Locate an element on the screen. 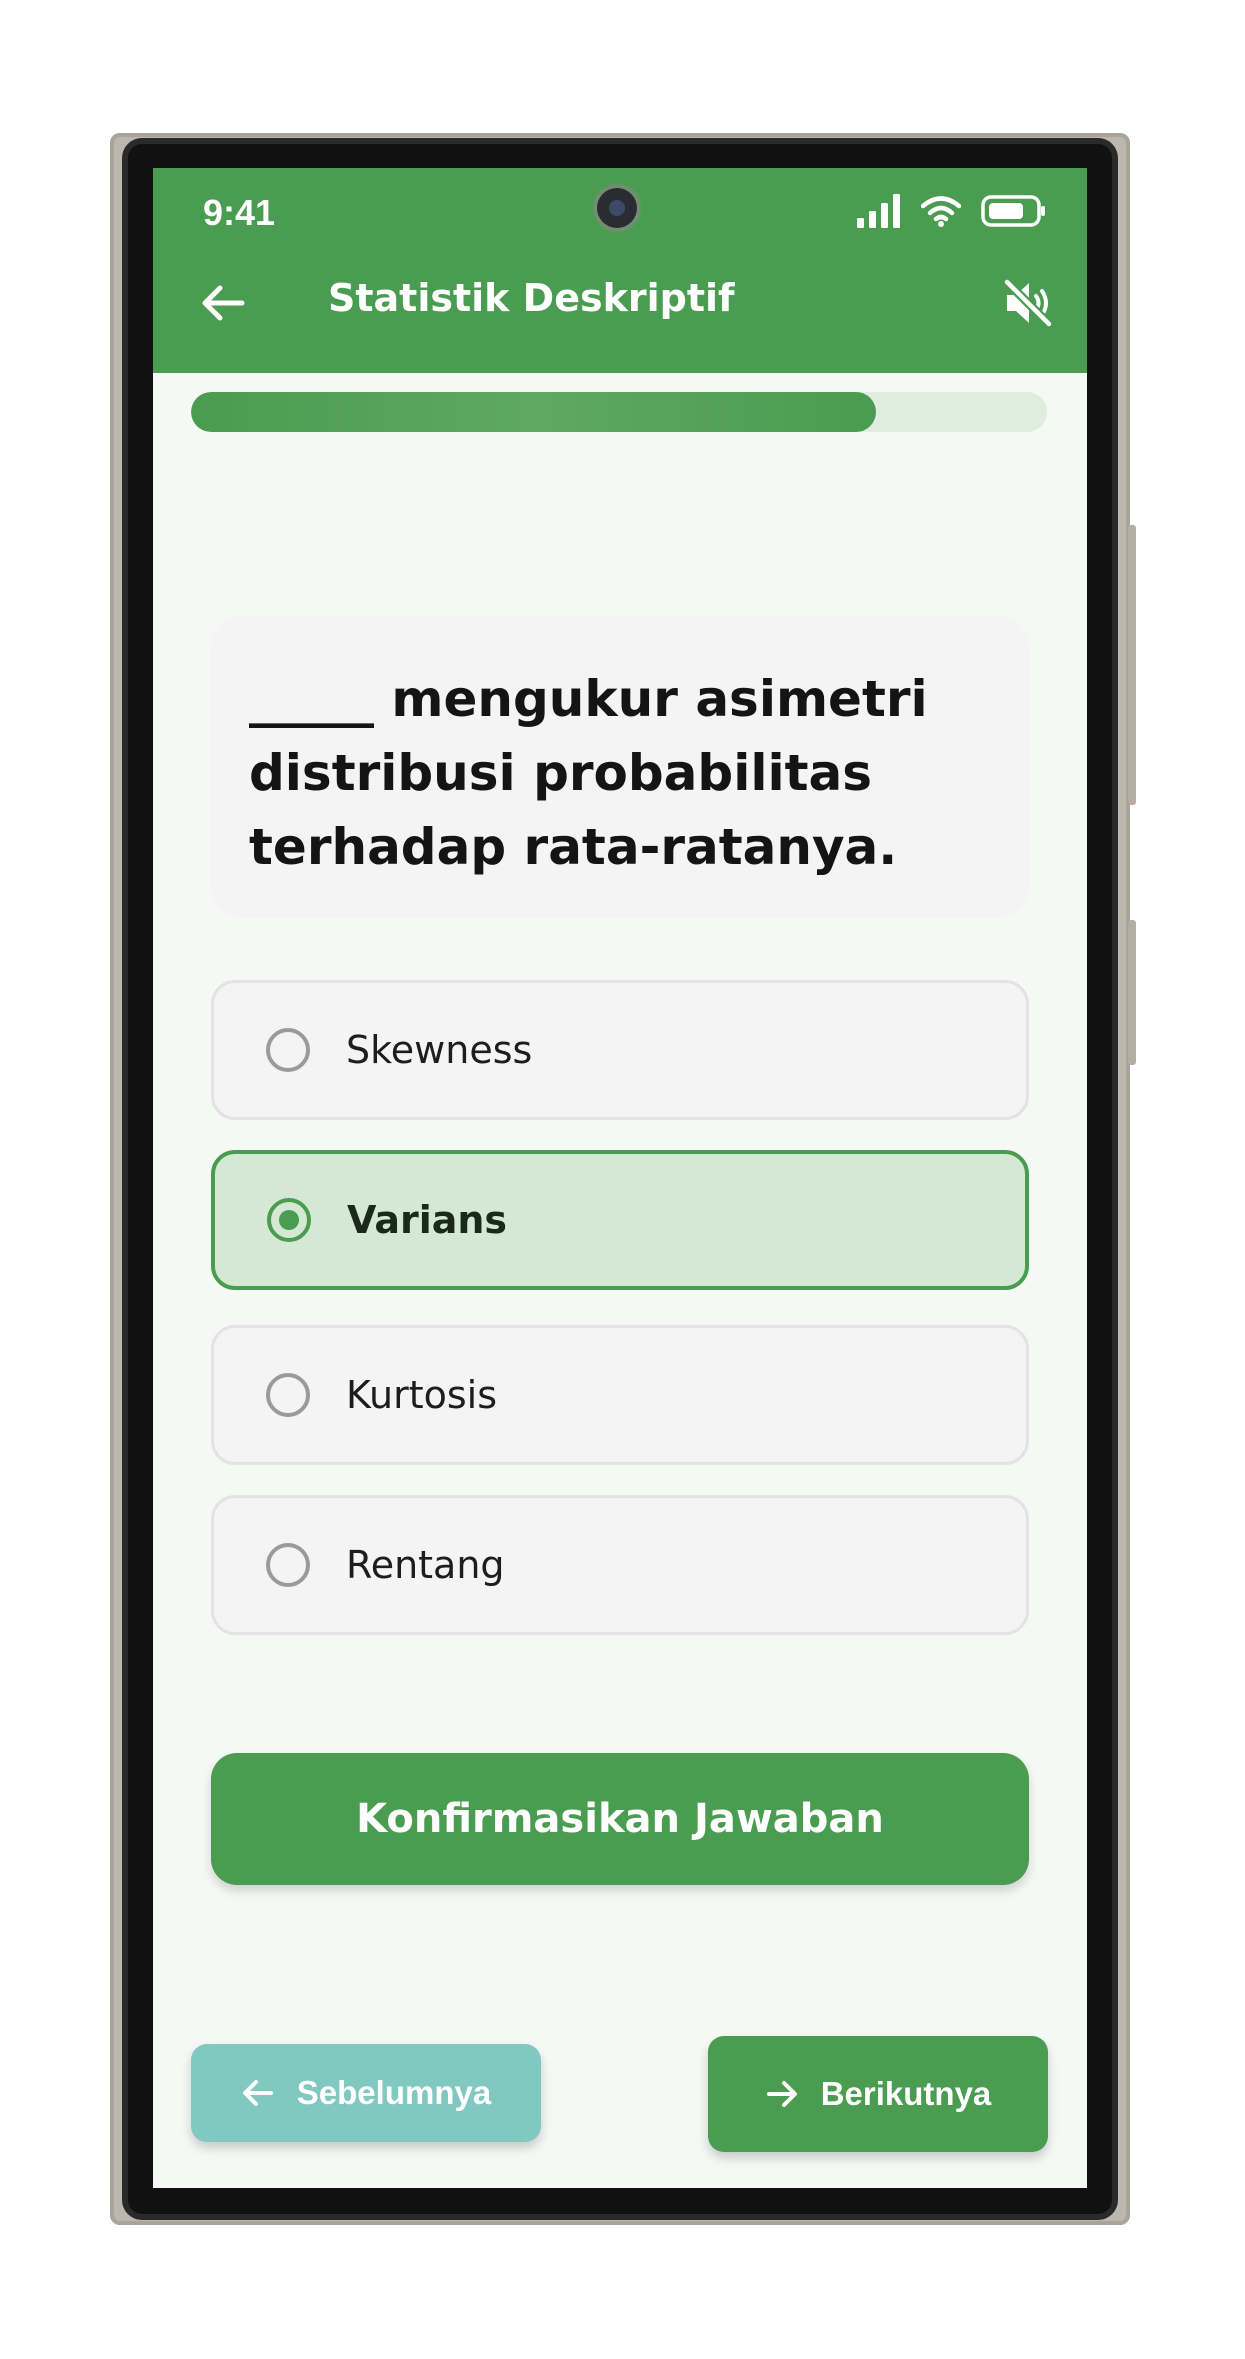  option-label: Skewness is located at coordinates (439, 1050).